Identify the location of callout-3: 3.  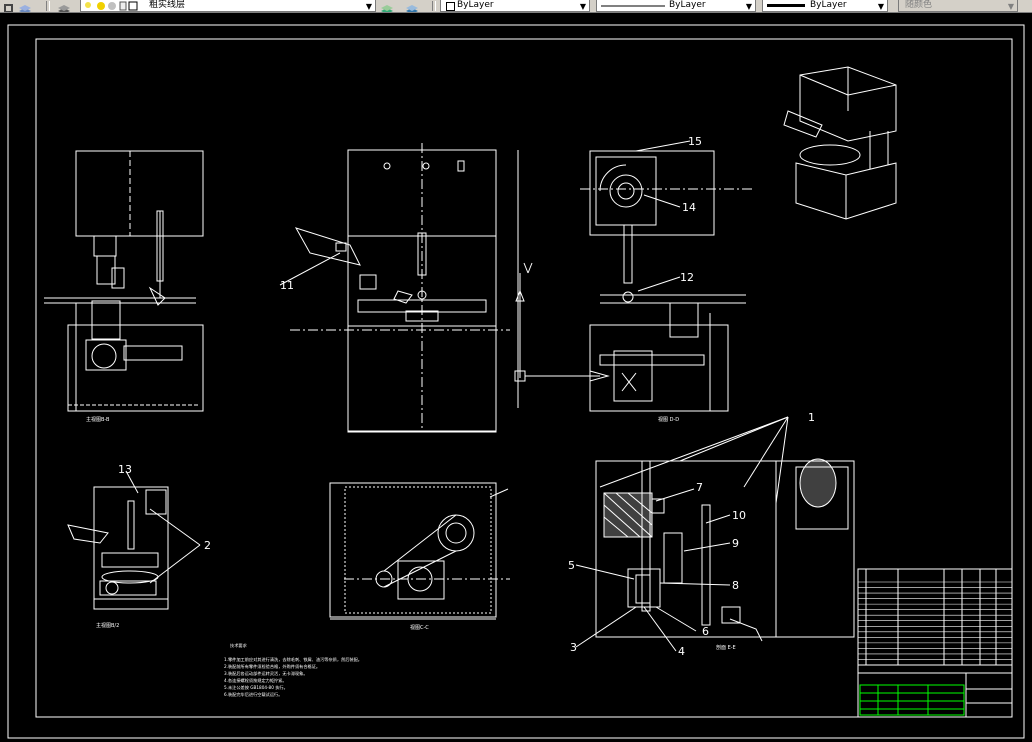
(573, 647).